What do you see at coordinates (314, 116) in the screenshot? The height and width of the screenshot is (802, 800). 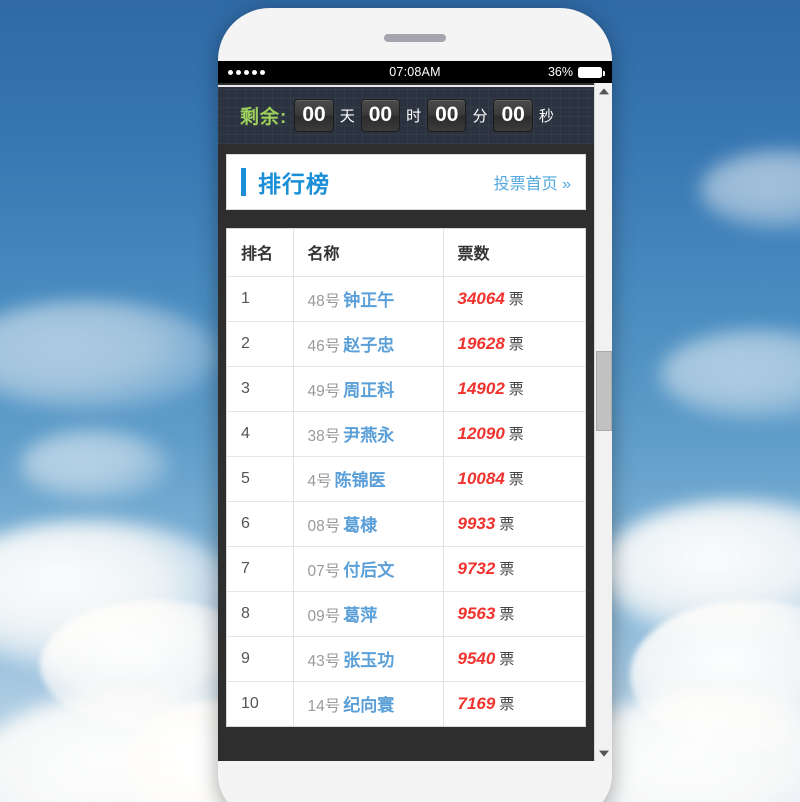 I see `countdown-days-value: 00` at bounding box center [314, 116].